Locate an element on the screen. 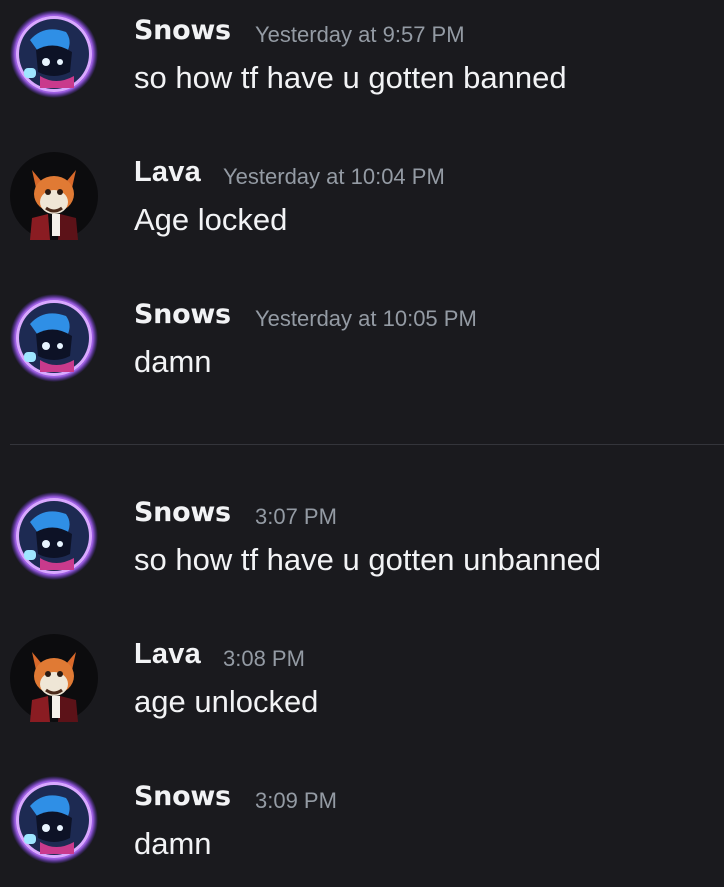  message: Snows Yesterday at 10:05 PM damn is located at coordinates (362, 344).